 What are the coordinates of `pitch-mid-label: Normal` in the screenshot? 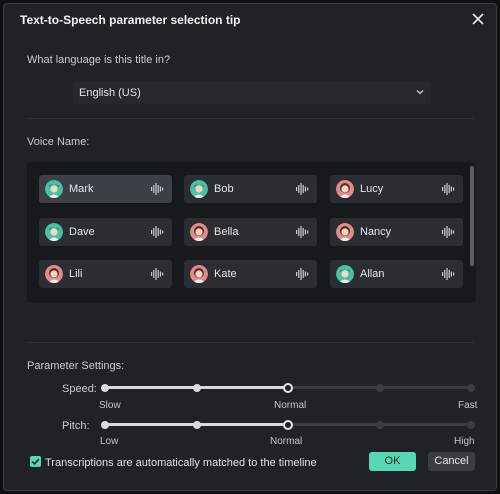 It's located at (286, 441).